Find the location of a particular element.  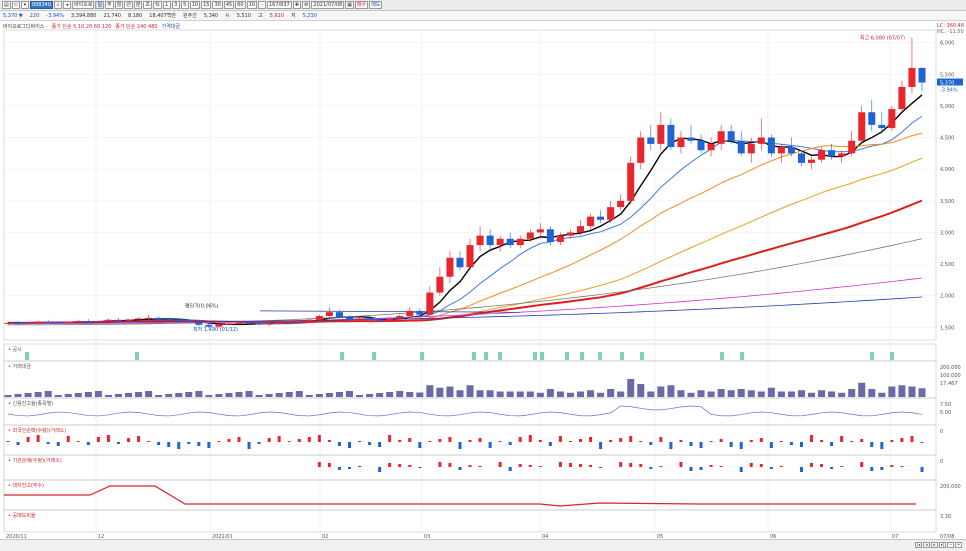

price-tag: 5,370 is located at coordinates (947, 84).